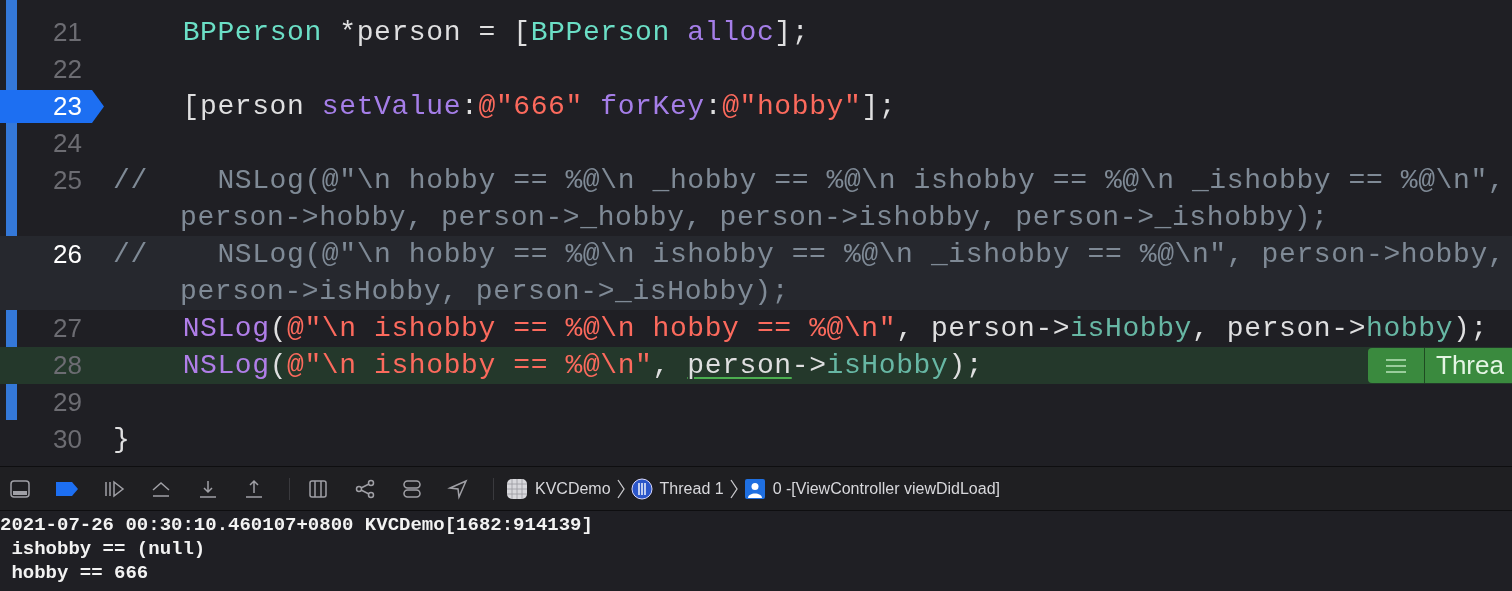 Image resolution: width=1512 pixels, height=591 pixels. I want to click on person-icon, so click(754, 488).